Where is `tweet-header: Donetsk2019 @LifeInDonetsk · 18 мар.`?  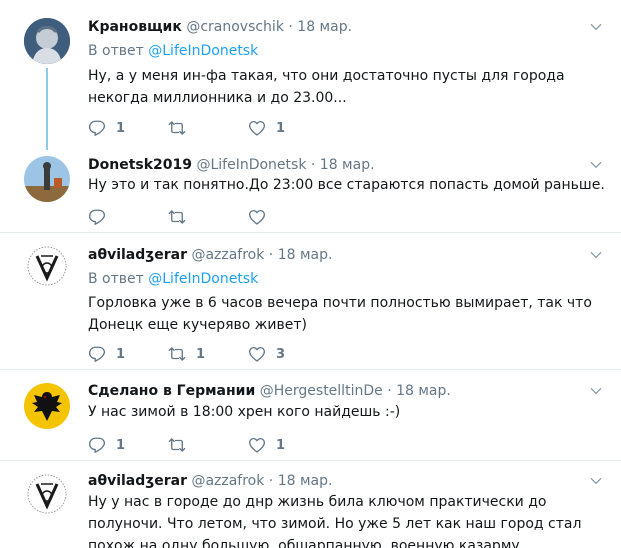 tweet-header: Donetsk2019 @LifeInDonetsk · 18 мар. is located at coordinates (231, 165).